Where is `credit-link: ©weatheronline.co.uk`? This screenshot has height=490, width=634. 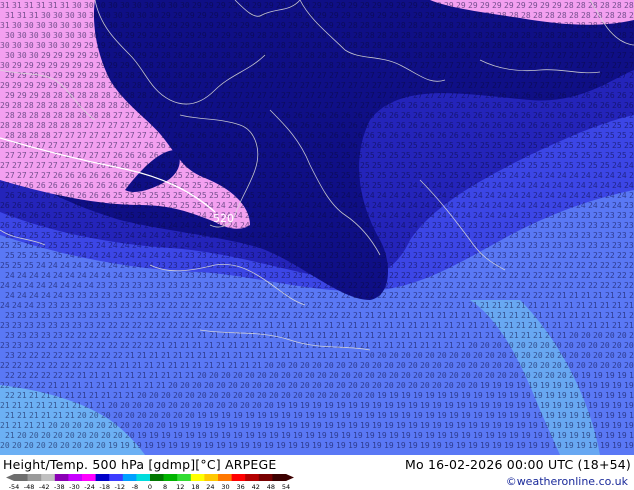 credit-link: ©weatheronline.co.uk is located at coordinates (567, 481).